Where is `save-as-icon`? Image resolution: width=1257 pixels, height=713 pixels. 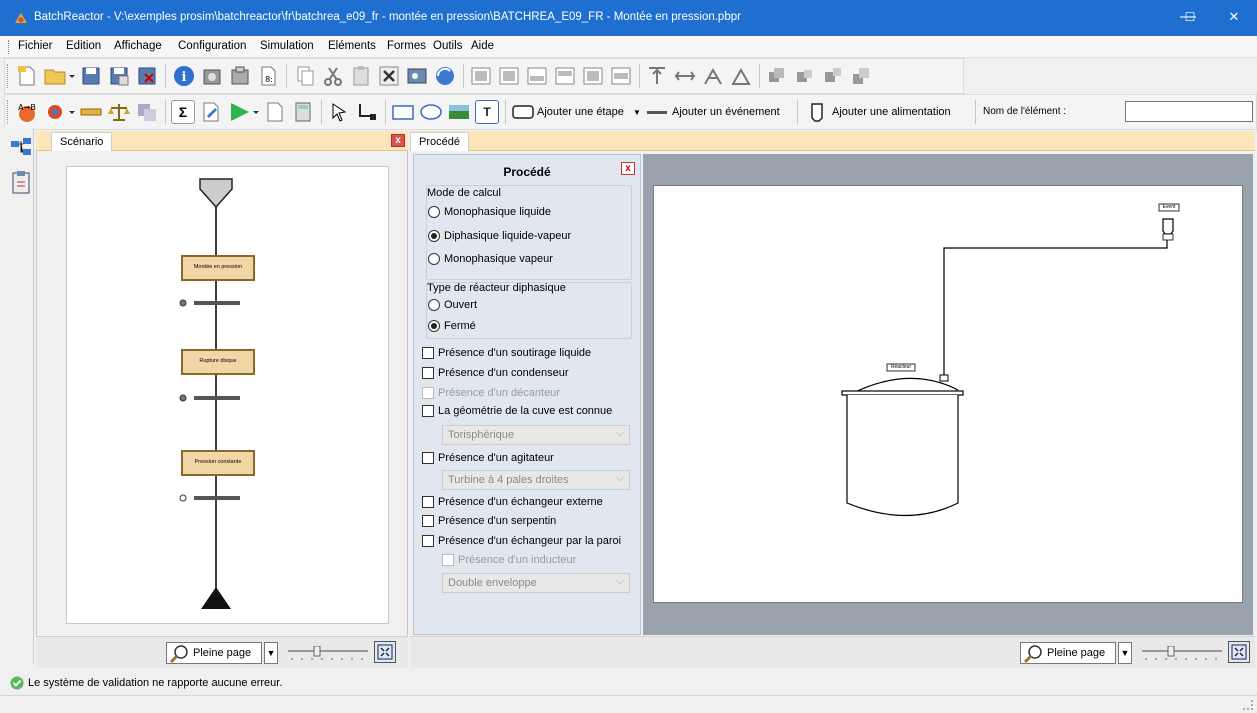
save-as-icon is located at coordinates (119, 76).